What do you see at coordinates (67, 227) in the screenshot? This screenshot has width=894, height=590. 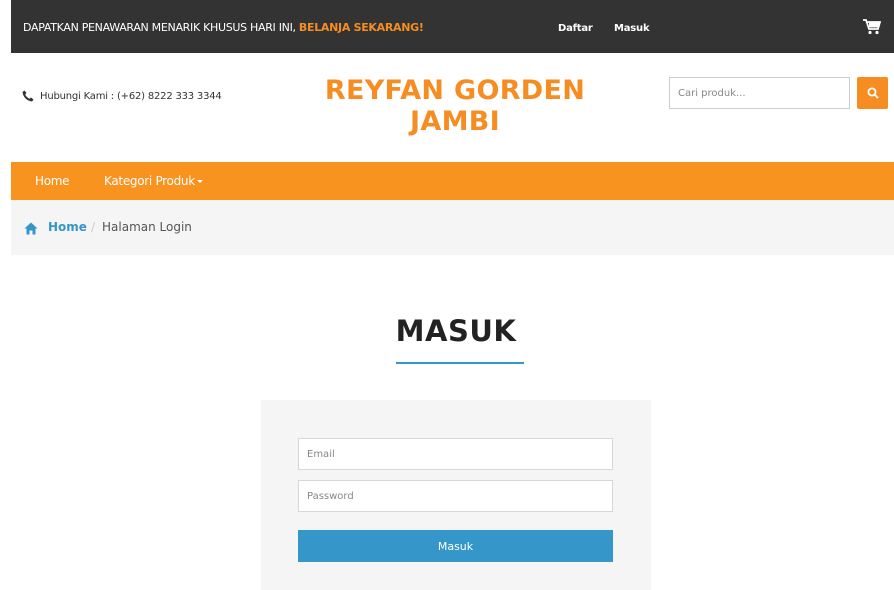 I see `breadcrumb-home-link: Home` at bounding box center [67, 227].